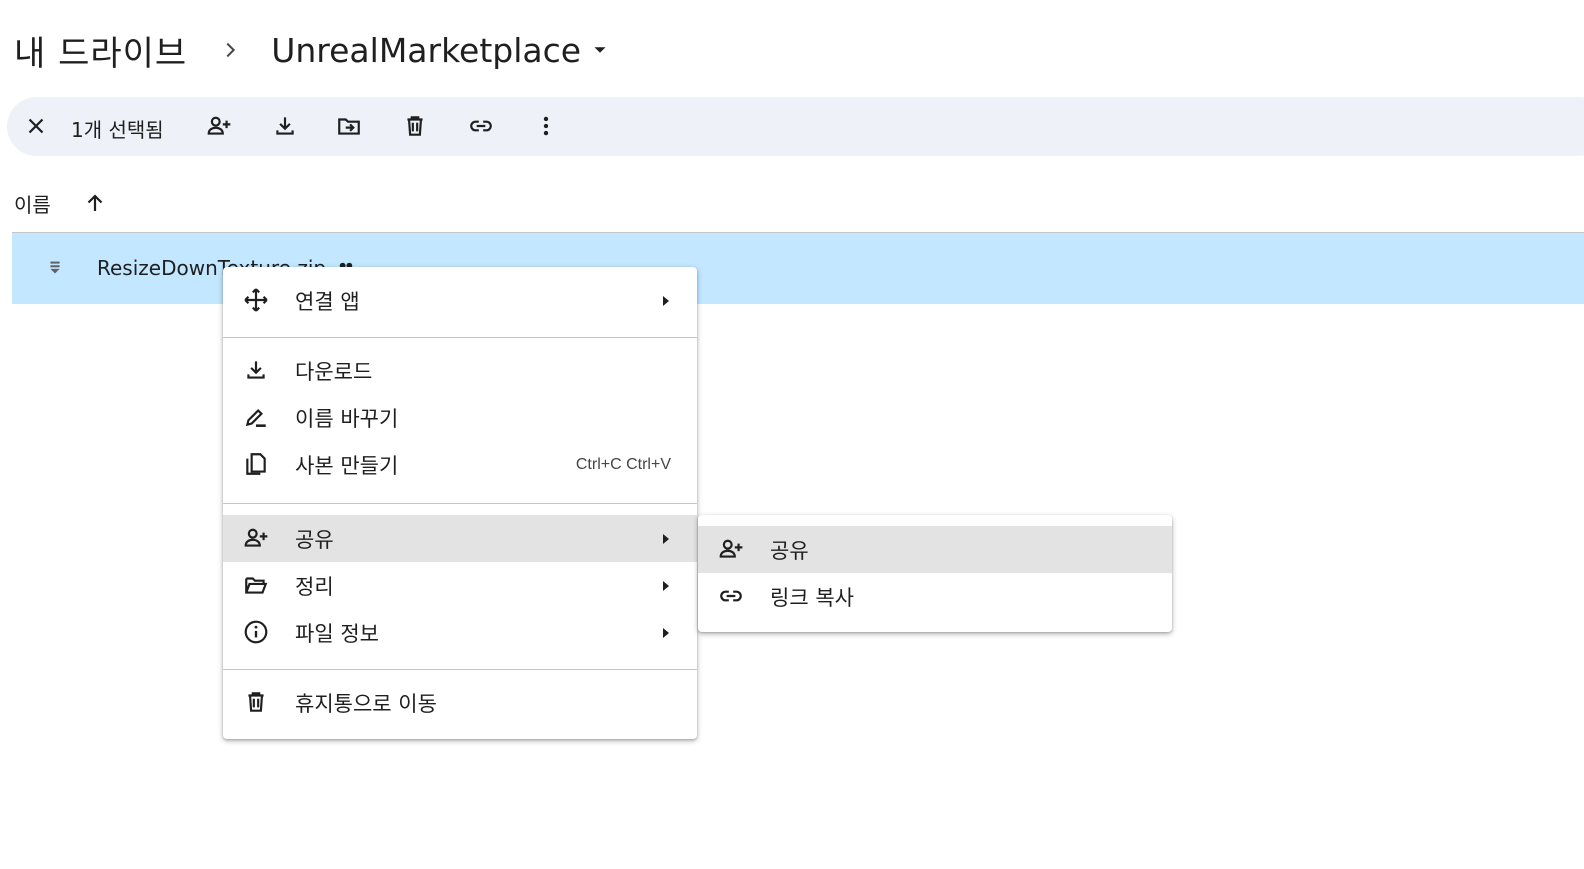 Image resolution: width=1584 pixels, height=869 pixels. I want to click on share-button, so click(219, 126).